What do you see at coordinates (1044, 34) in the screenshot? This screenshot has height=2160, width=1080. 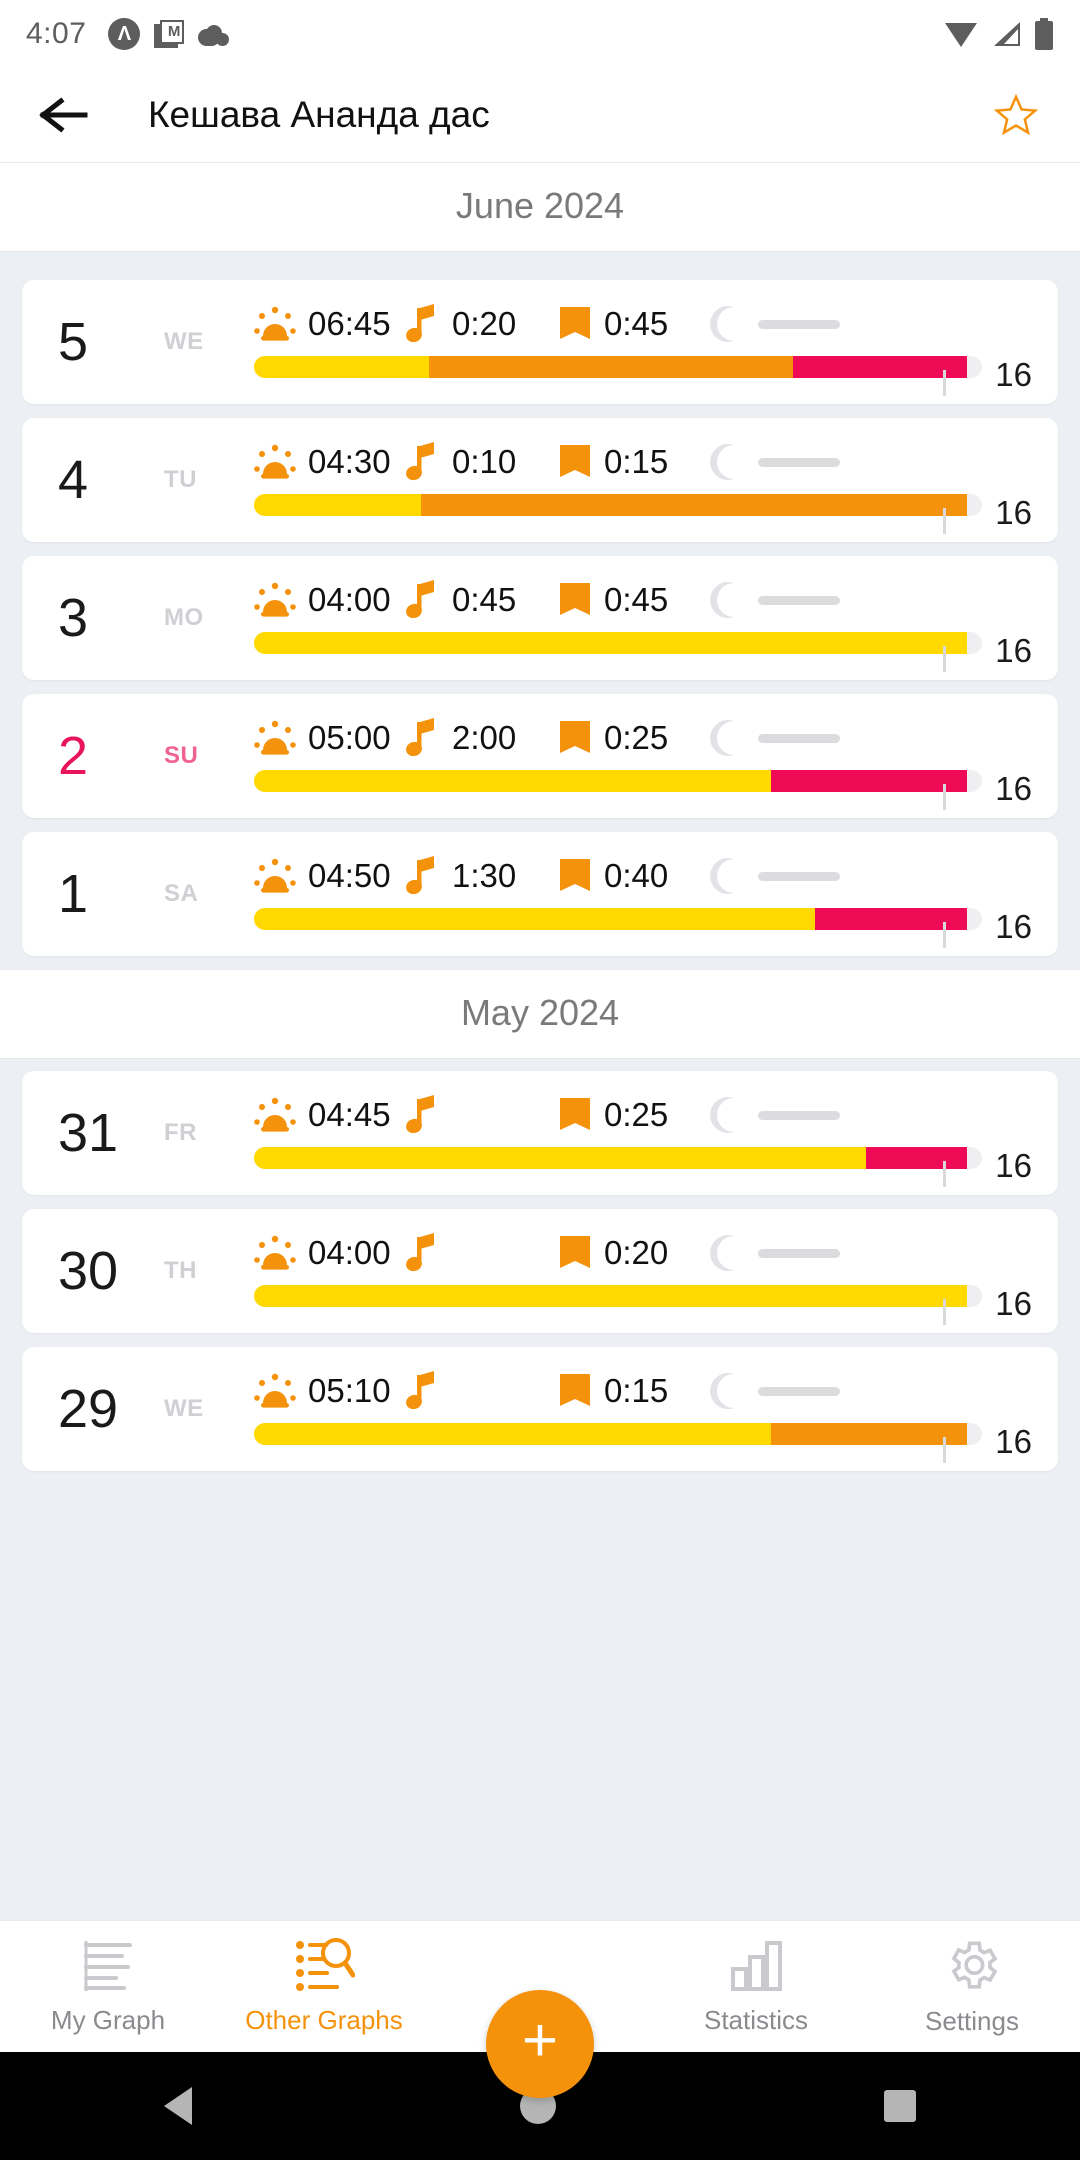 I see `battery-icon` at bounding box center [1044, 34].